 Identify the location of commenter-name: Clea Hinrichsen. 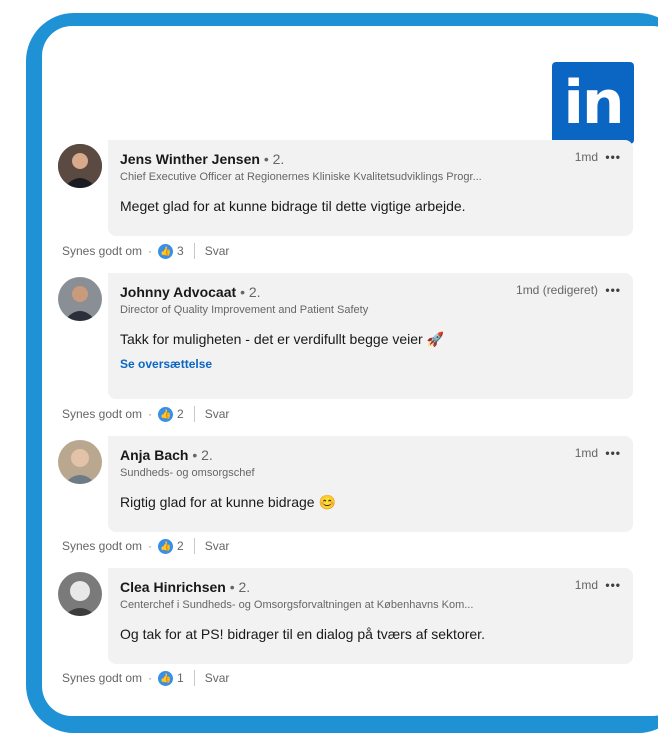
(173, 587).